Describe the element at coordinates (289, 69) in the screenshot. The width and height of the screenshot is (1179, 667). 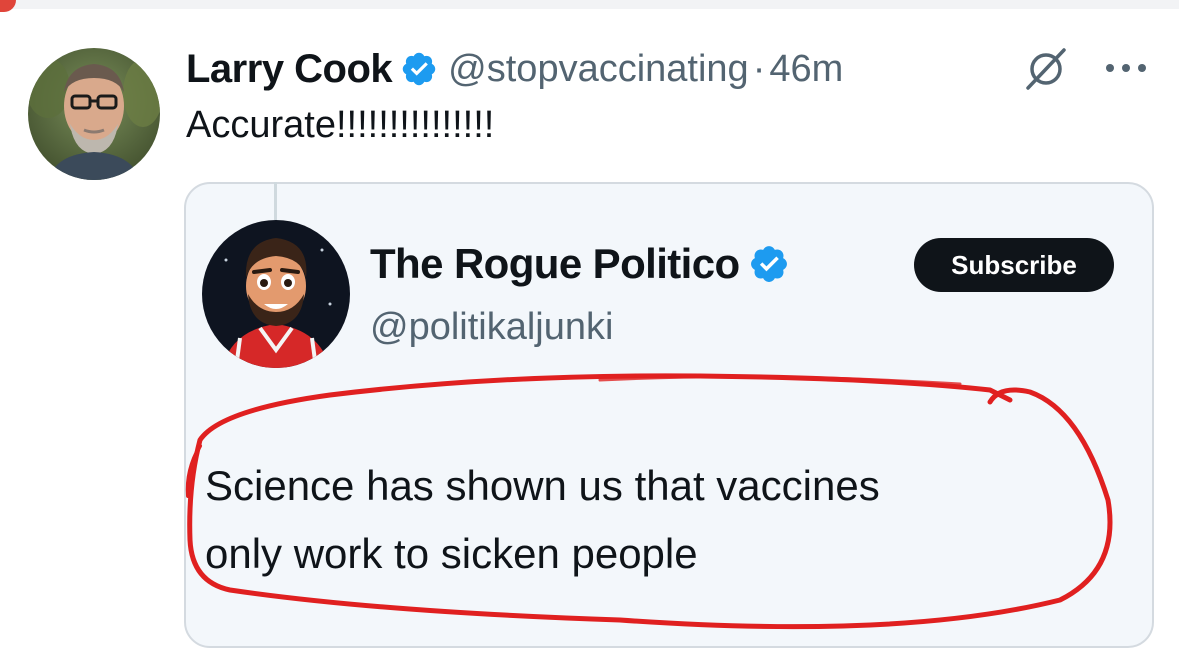
I see `author-display-name: Larry Cook` at that location.